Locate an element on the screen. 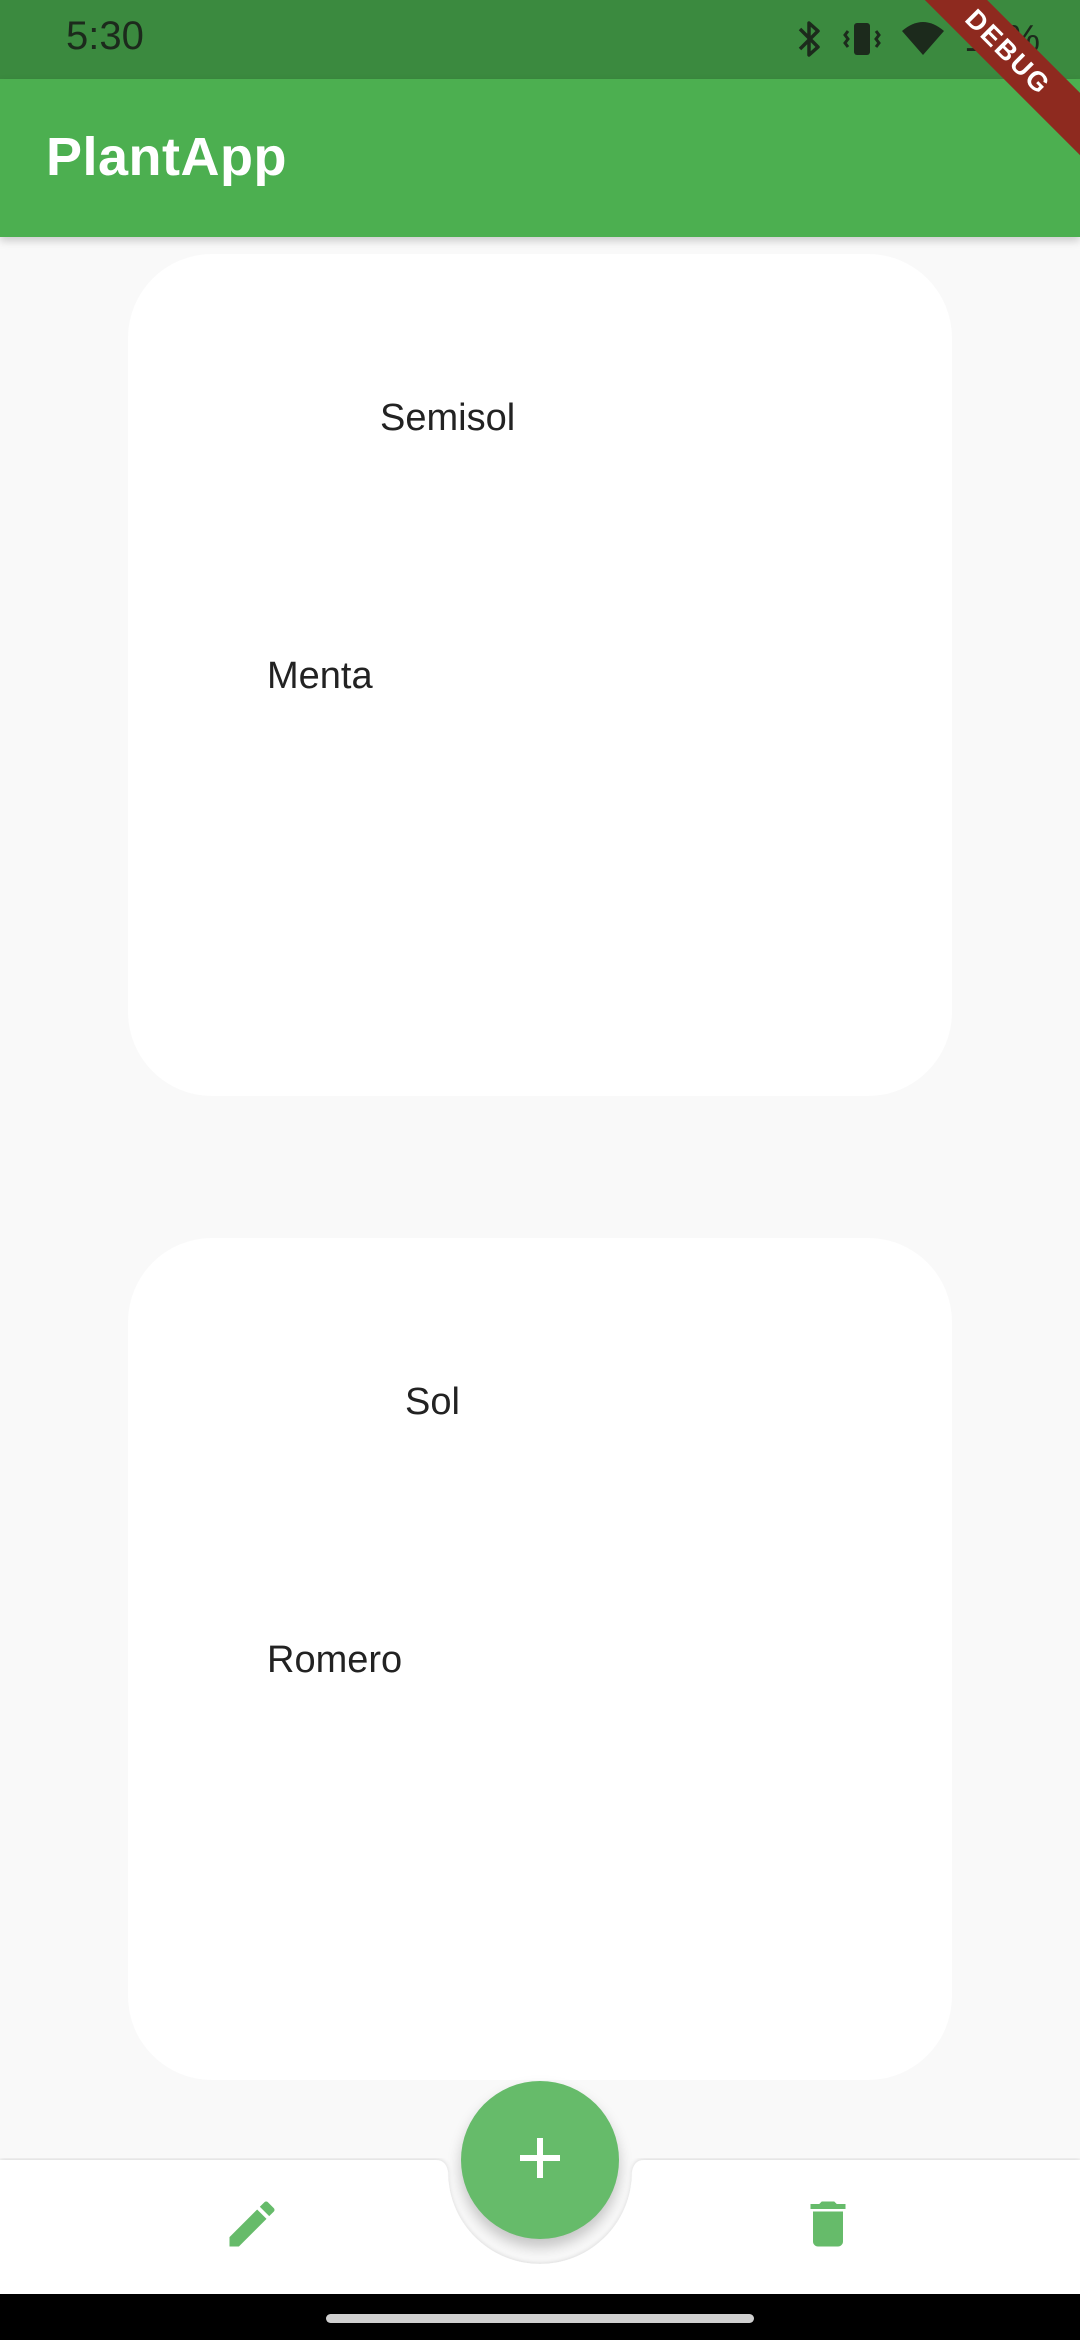 This screenshot has height=2340, width=1080. trash-icon is located at coordinates (828, 2226).